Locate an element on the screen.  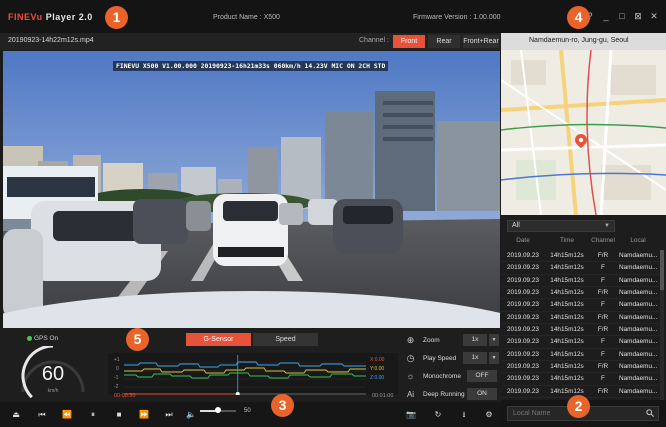
rewind-icon: ⏪ is located at coordinates (67, 414).